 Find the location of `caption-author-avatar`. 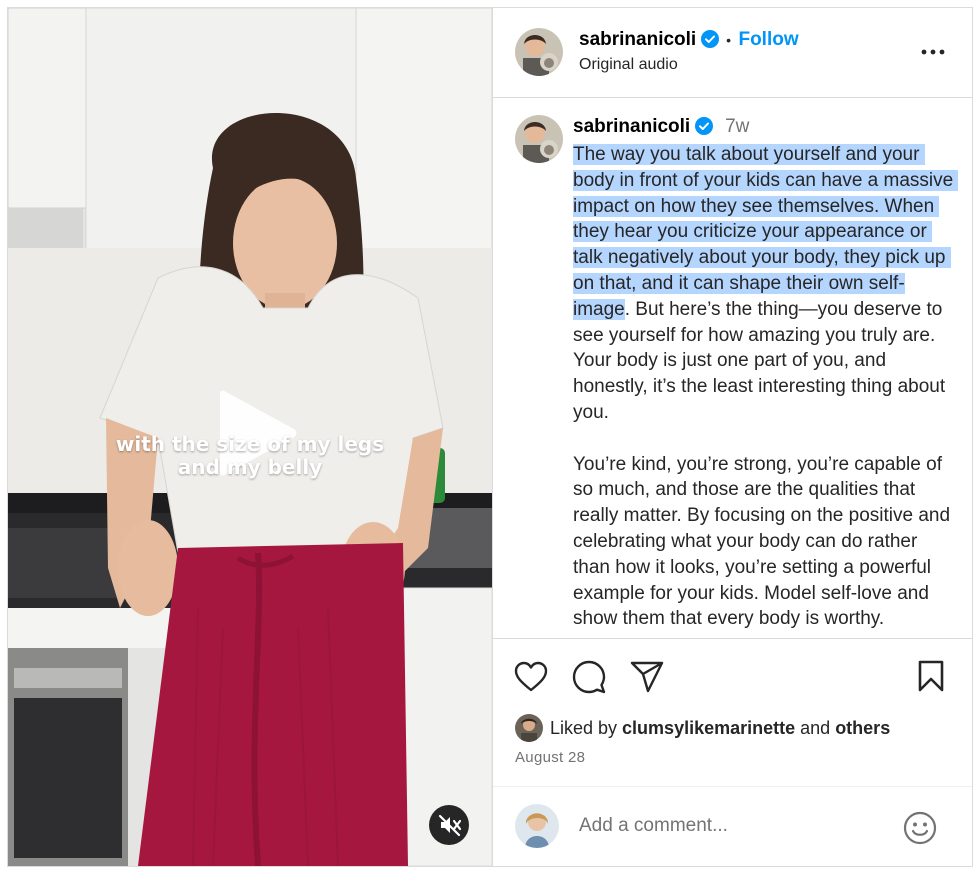

caption-author-avatar is located at coordinates (539, 139).